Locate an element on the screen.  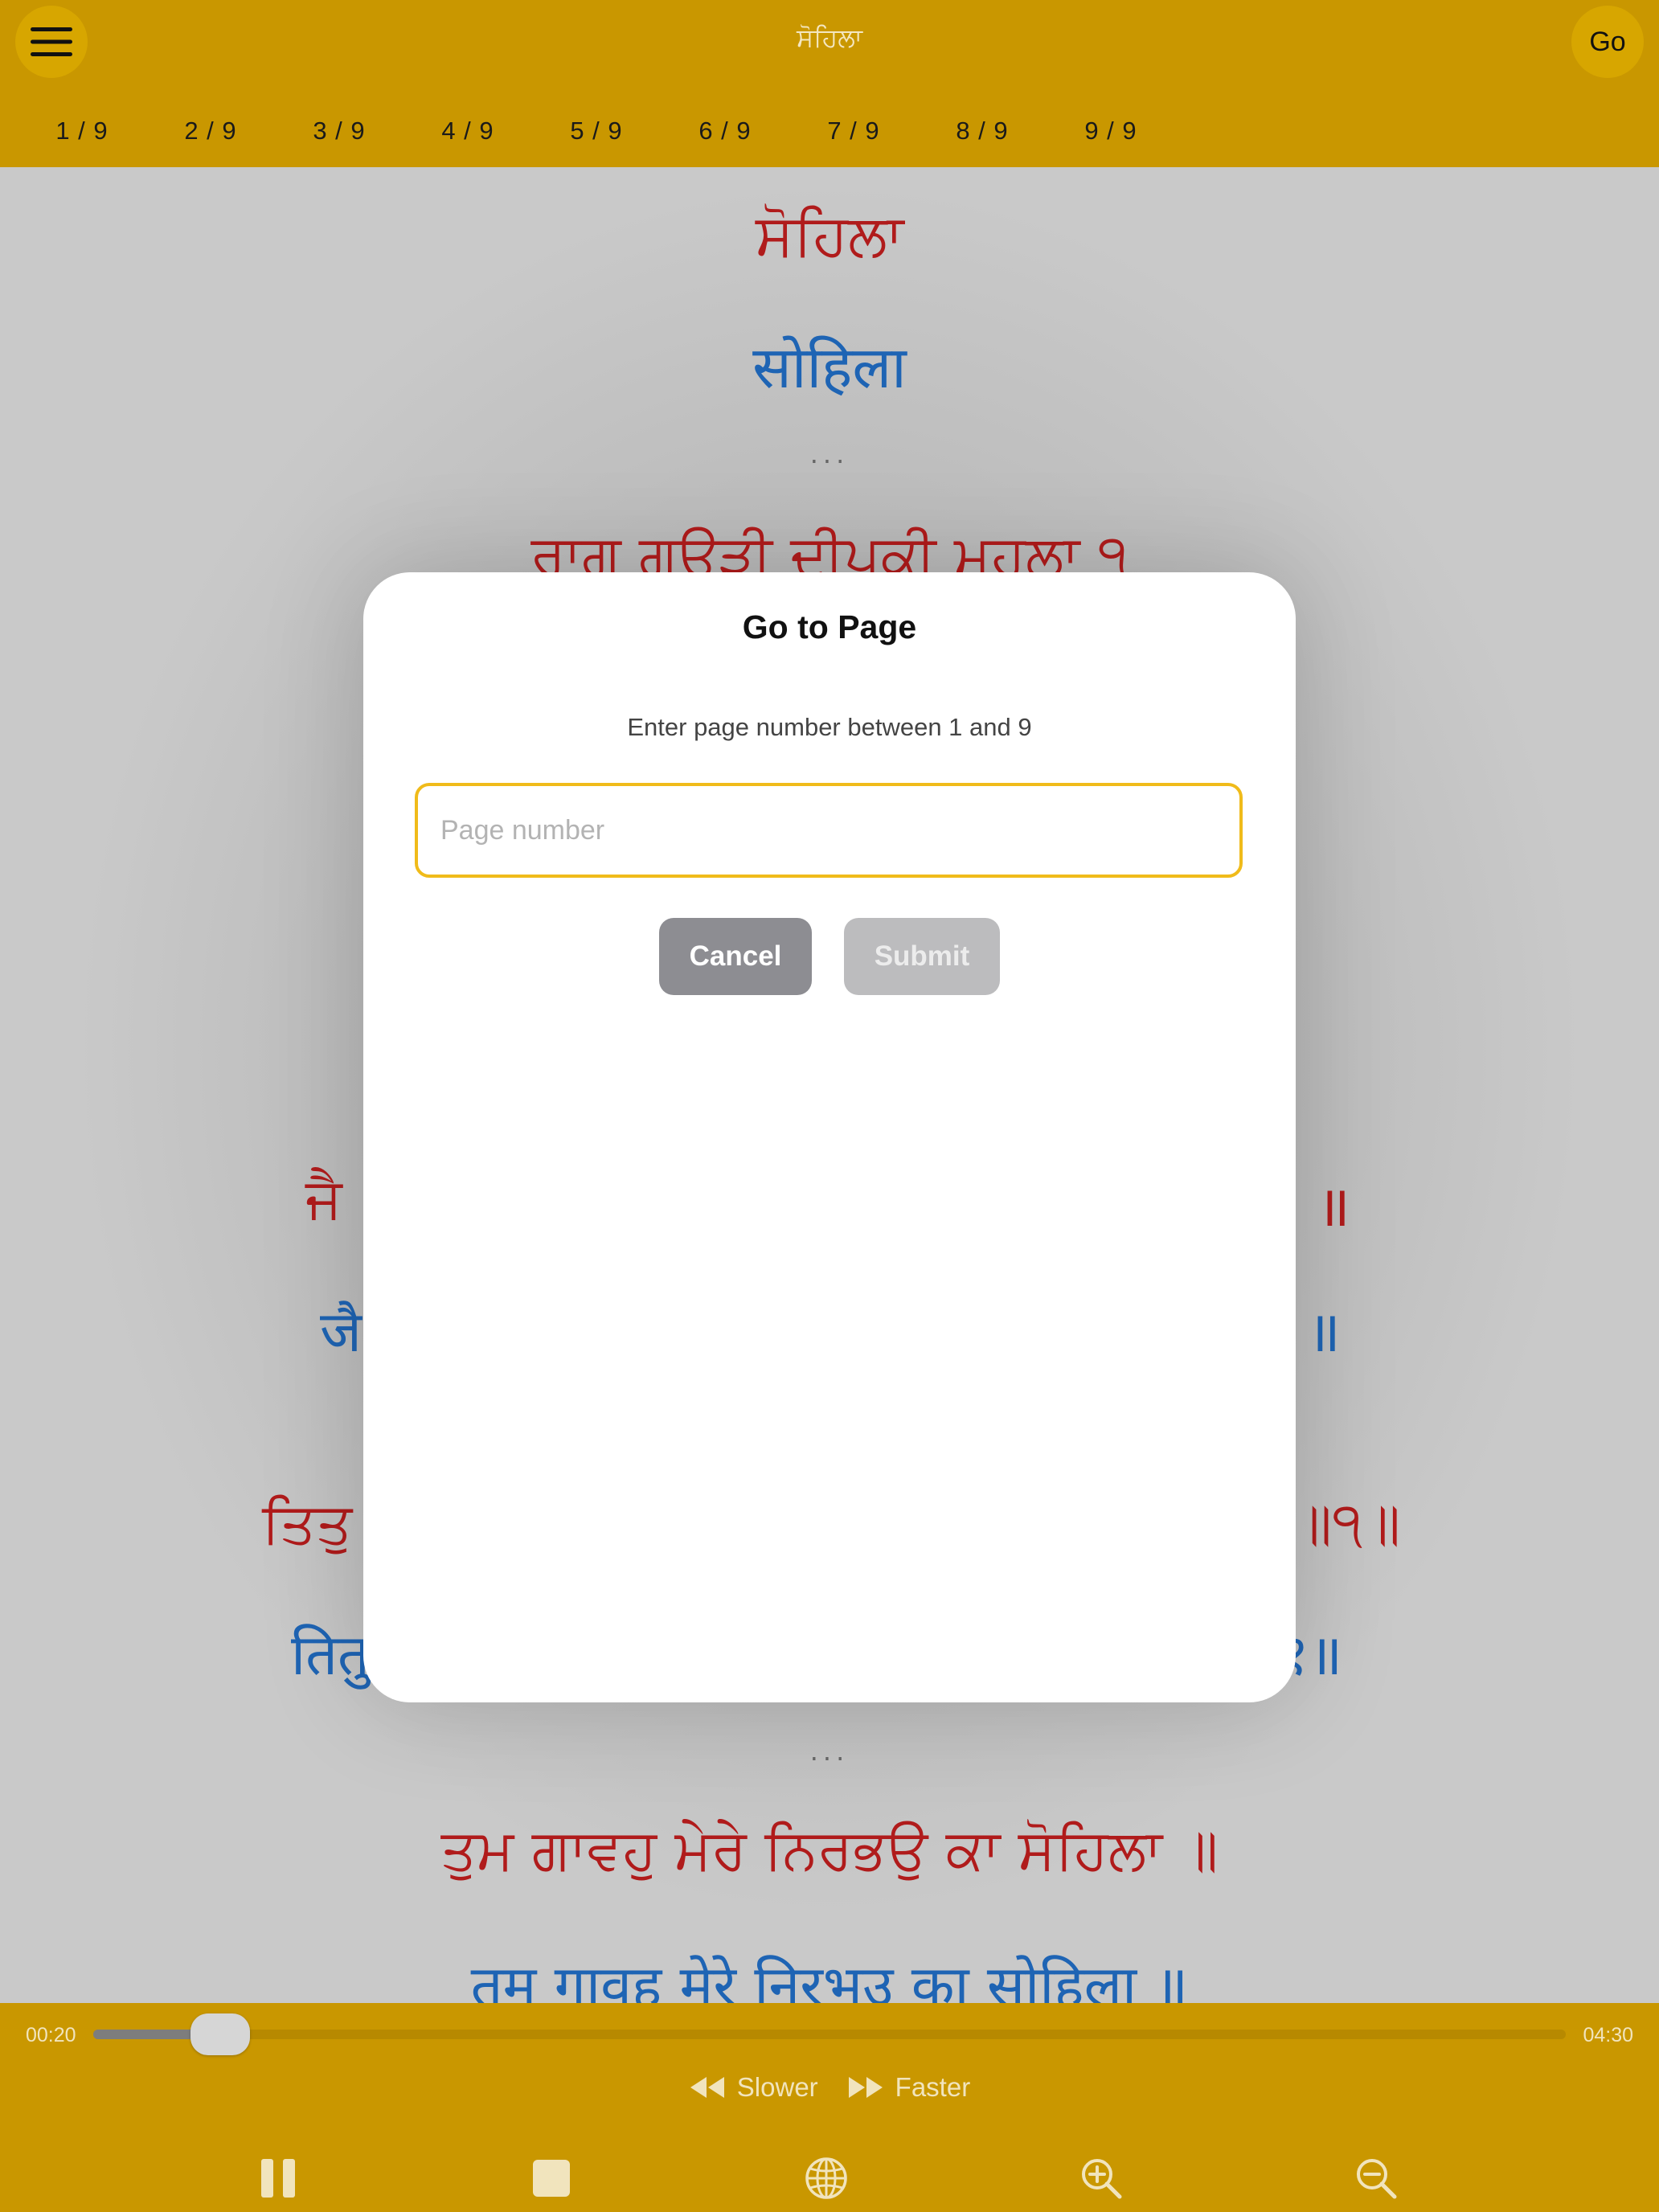
page-title: ਸੋਹਿਲਾ is located at coordinates (829, 38).